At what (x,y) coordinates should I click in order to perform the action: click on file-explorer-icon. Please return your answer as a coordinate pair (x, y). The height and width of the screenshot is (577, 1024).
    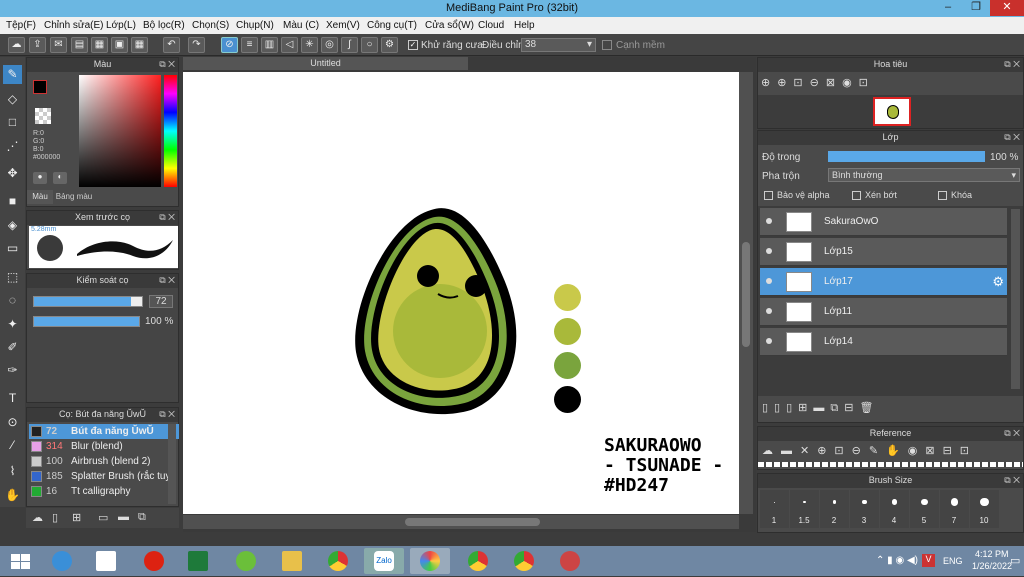
    Looking at the image, I should click on (292, 561).